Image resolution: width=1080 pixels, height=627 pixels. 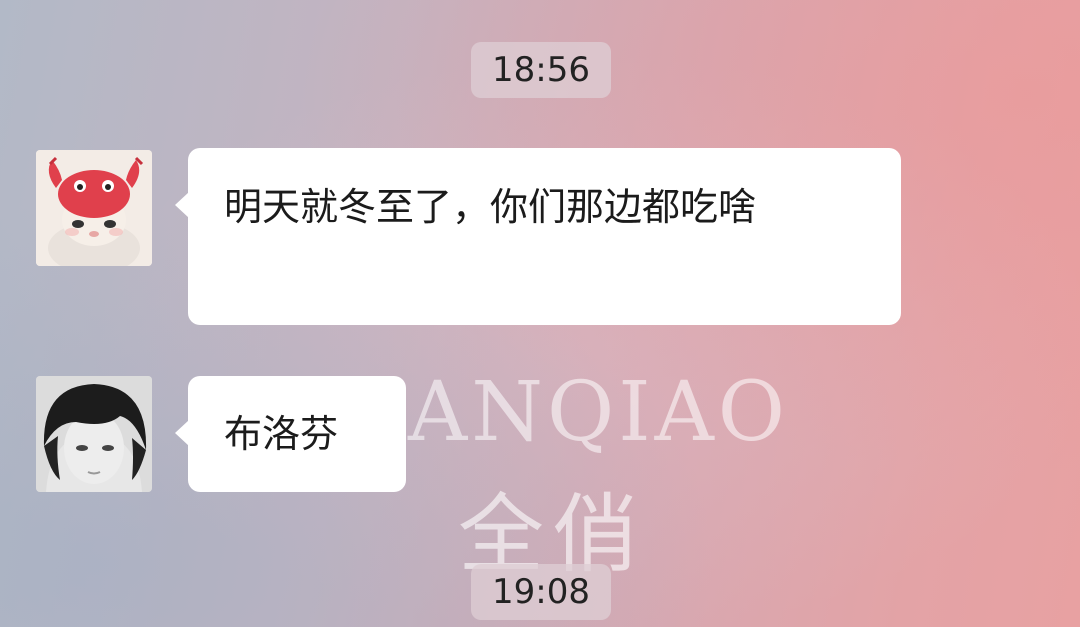 I want to click on boy-portrait-avatar, so click(x=94, y=434).